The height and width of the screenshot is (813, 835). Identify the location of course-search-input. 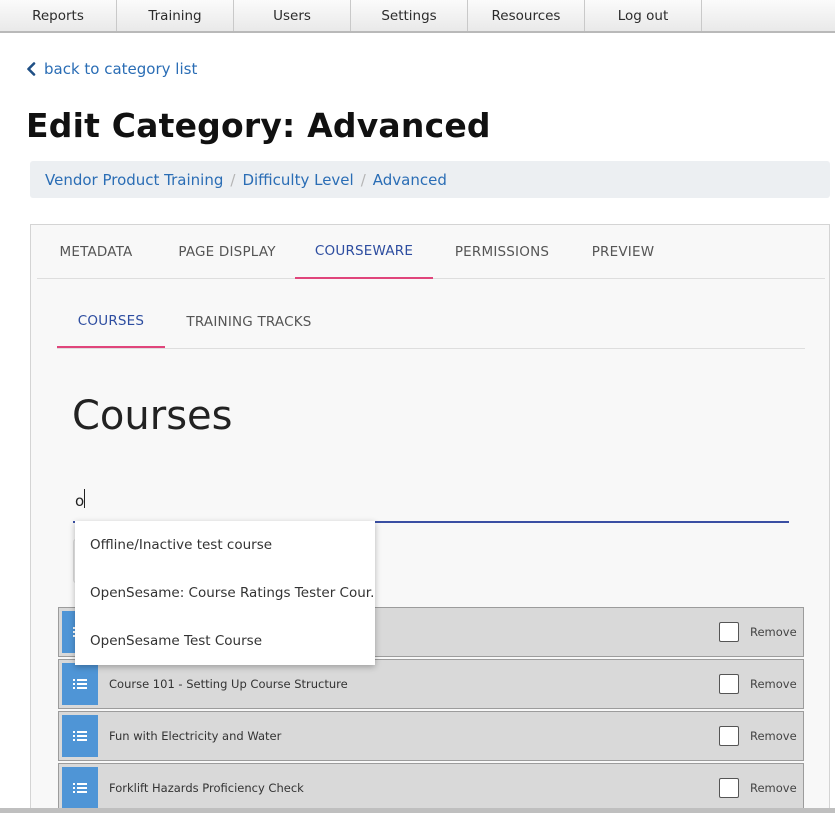
(431, 501).